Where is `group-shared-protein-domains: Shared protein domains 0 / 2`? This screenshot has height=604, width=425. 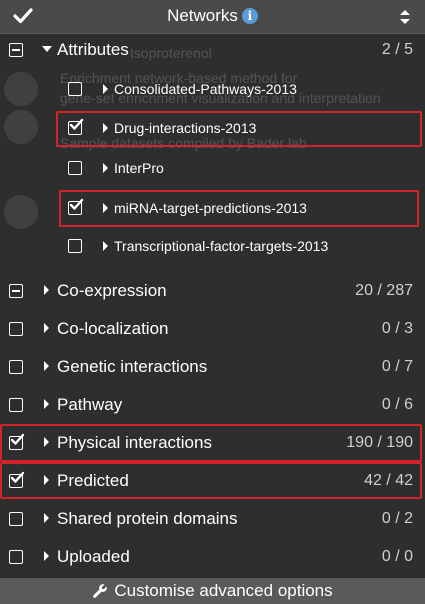
group-shared-protein-domains: Shared protein domains 0 / 2 is located at coordinates (212, 519).